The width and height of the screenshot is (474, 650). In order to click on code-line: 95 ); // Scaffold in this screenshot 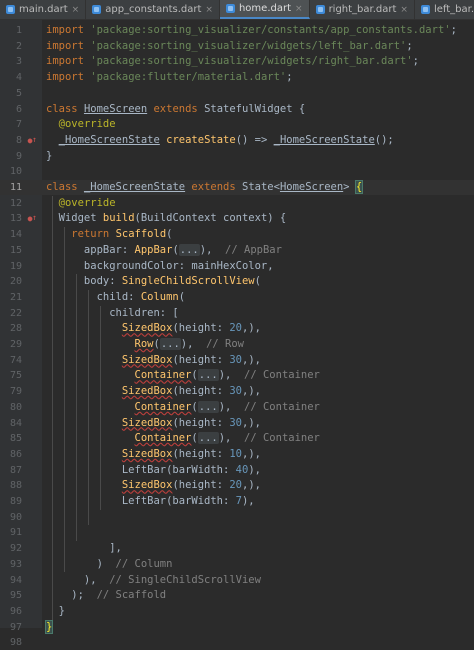, I will do `click(237, 595)`.